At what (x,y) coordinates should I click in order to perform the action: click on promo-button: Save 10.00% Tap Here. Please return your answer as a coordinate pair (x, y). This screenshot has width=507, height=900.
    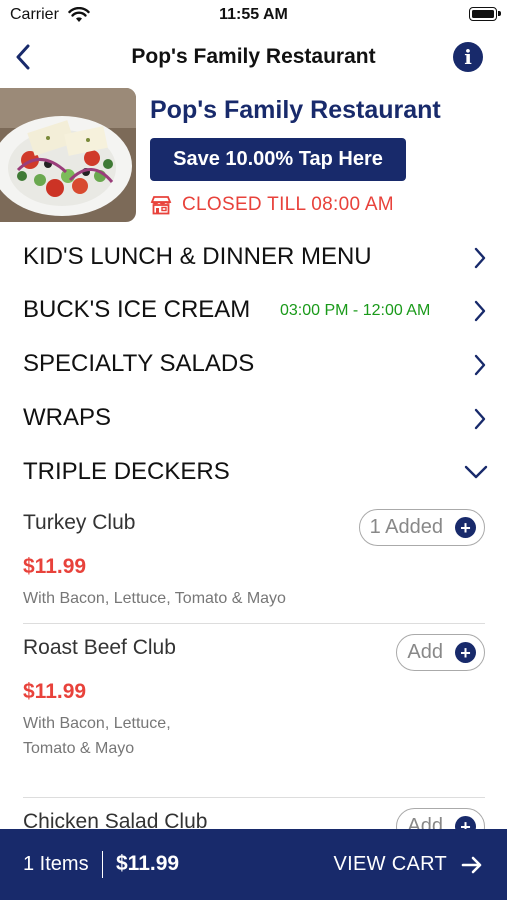
    Looking at the image, I should click on (278, 159).